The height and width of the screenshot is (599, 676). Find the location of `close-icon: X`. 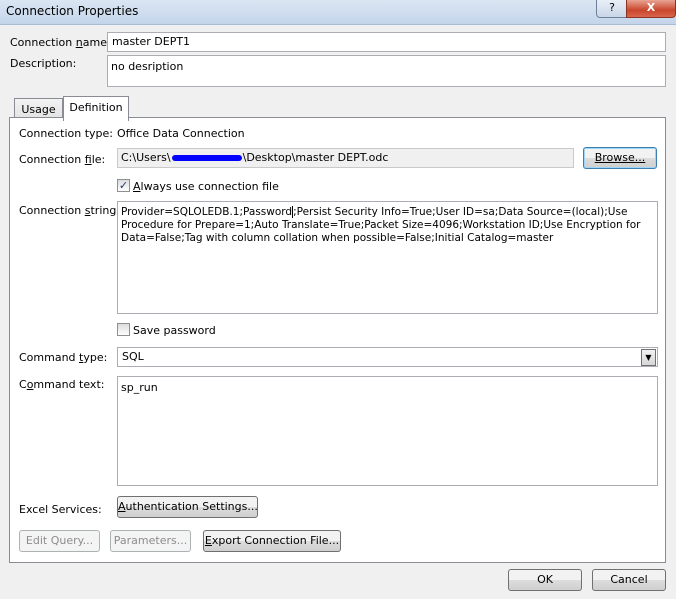

close-icon: X is located at coordinates (651, 7).